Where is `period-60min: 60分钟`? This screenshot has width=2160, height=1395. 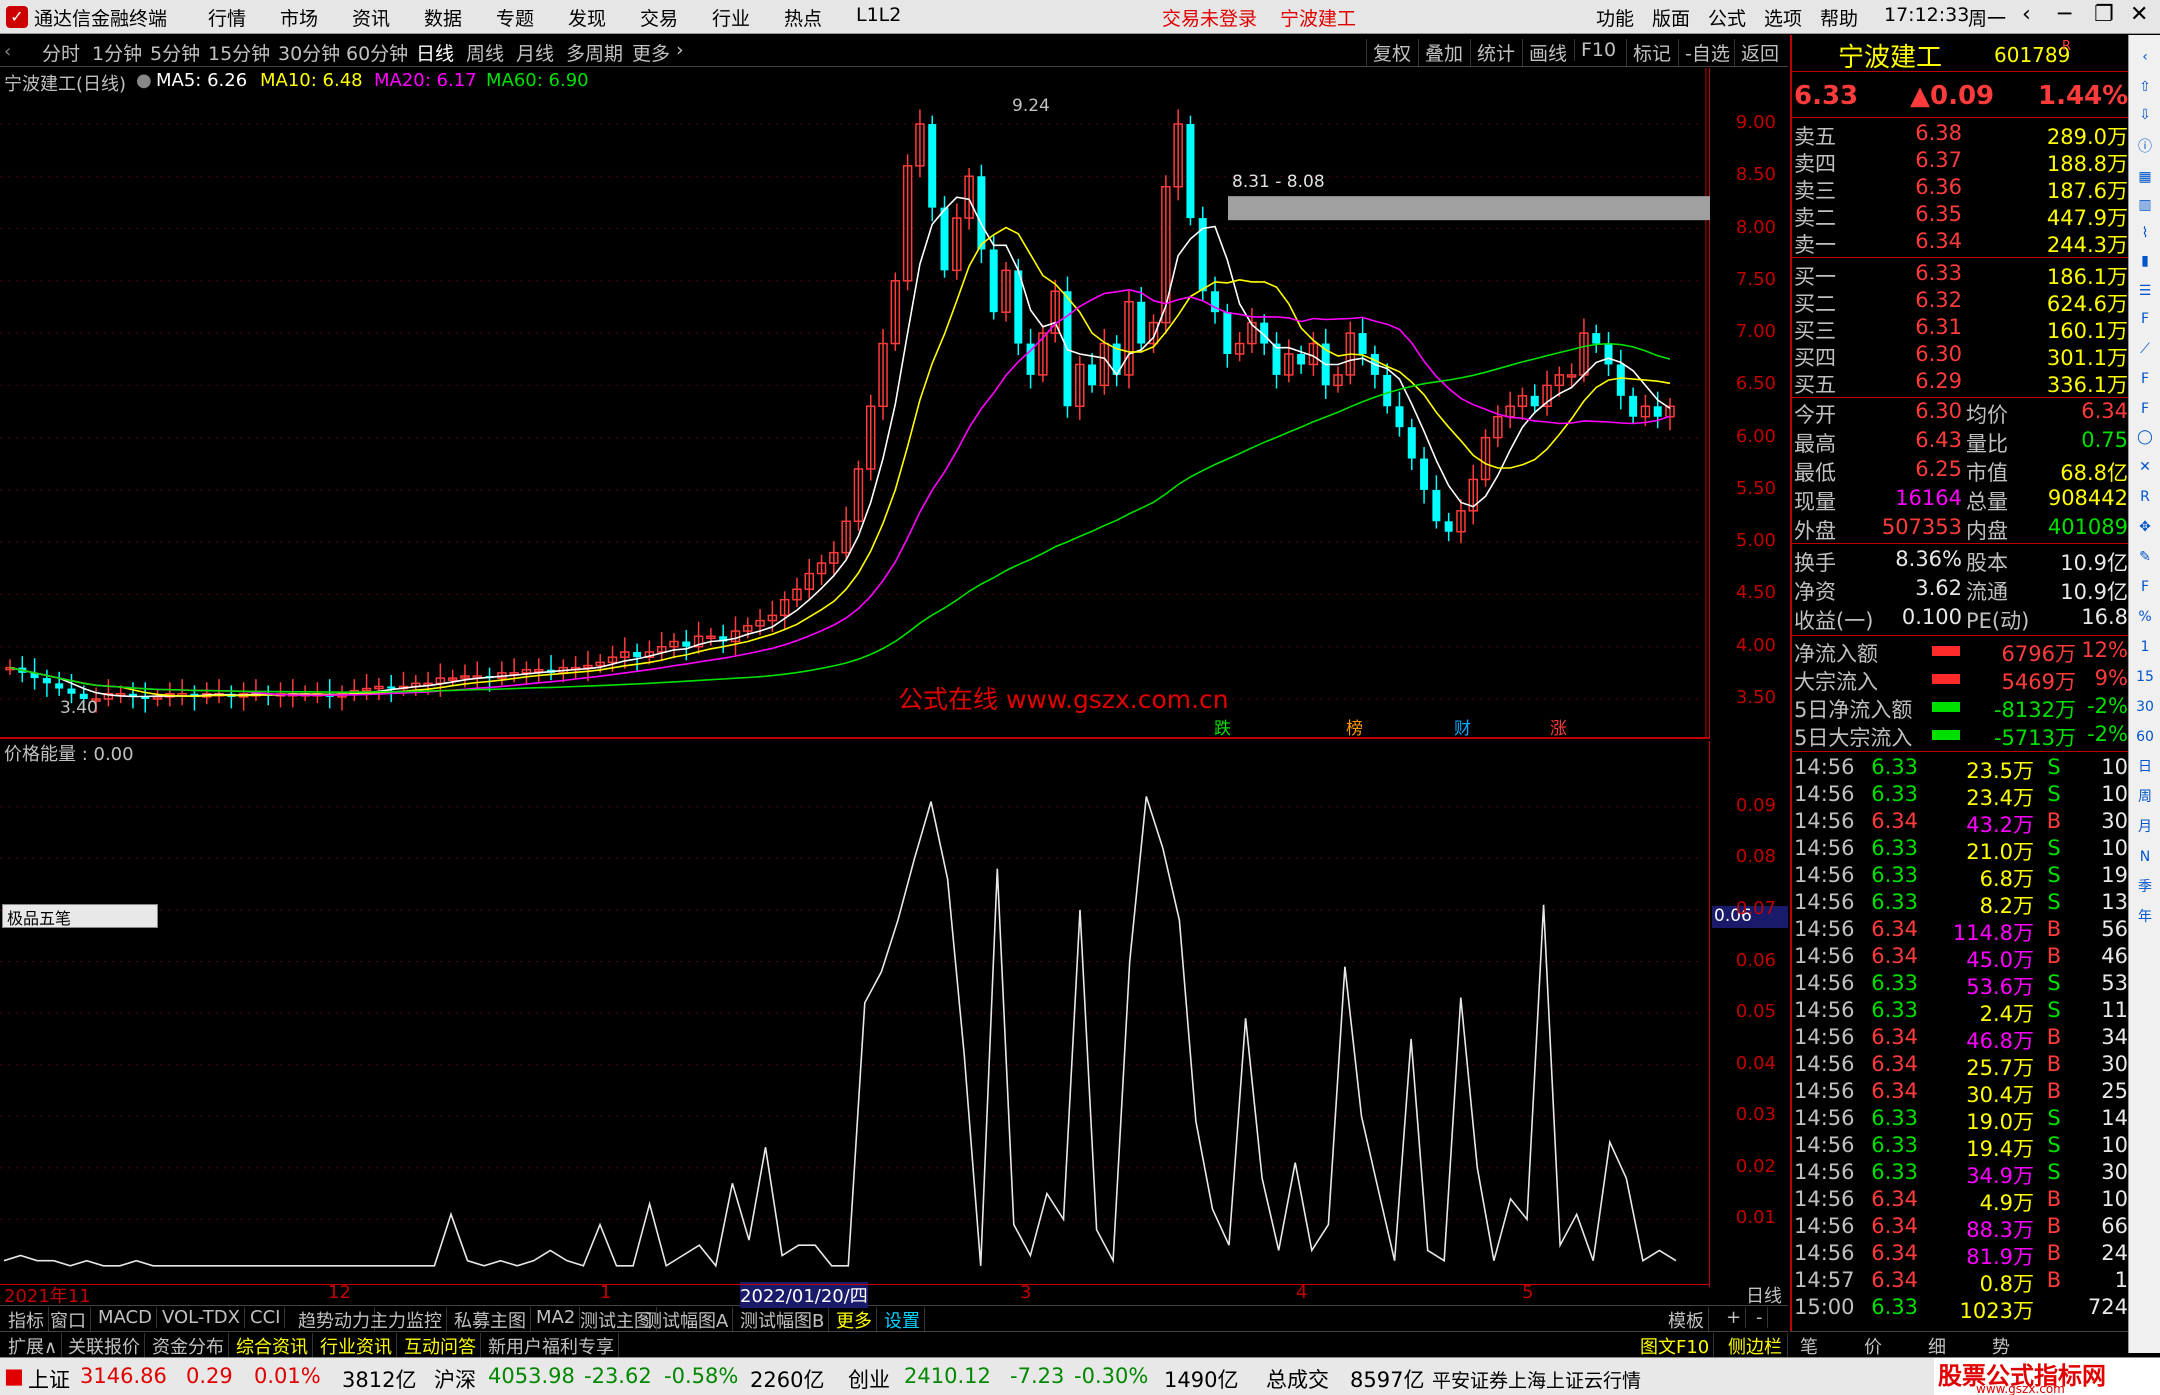 period-60min: 60分钟 is located at coordinates (377, 52).